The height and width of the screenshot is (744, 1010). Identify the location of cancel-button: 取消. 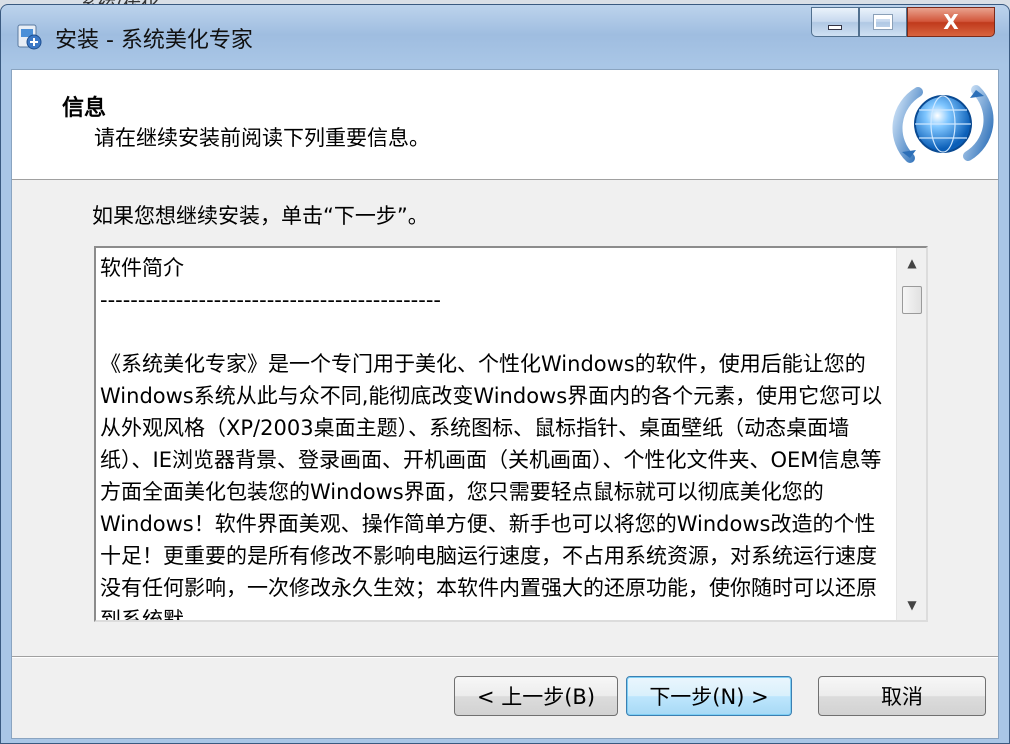
(902, 696).